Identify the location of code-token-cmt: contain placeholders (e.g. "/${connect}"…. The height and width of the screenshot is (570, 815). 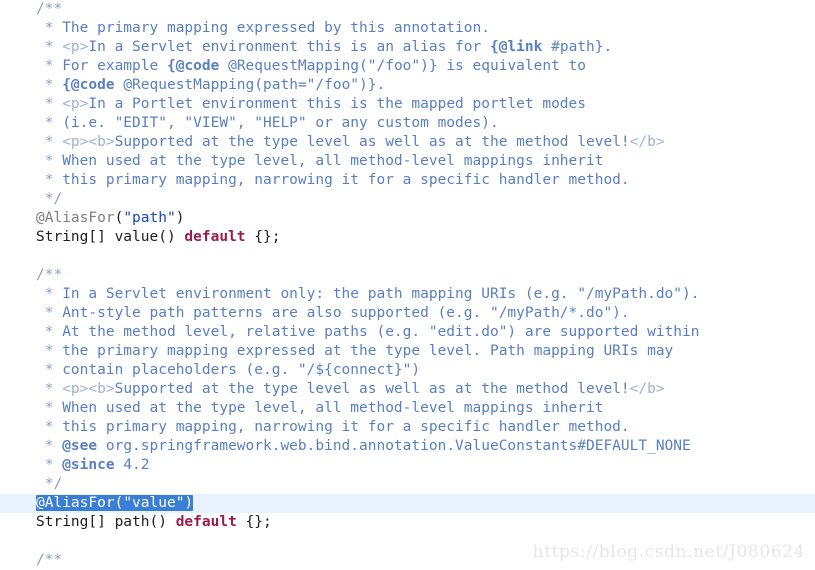
(241, 370).